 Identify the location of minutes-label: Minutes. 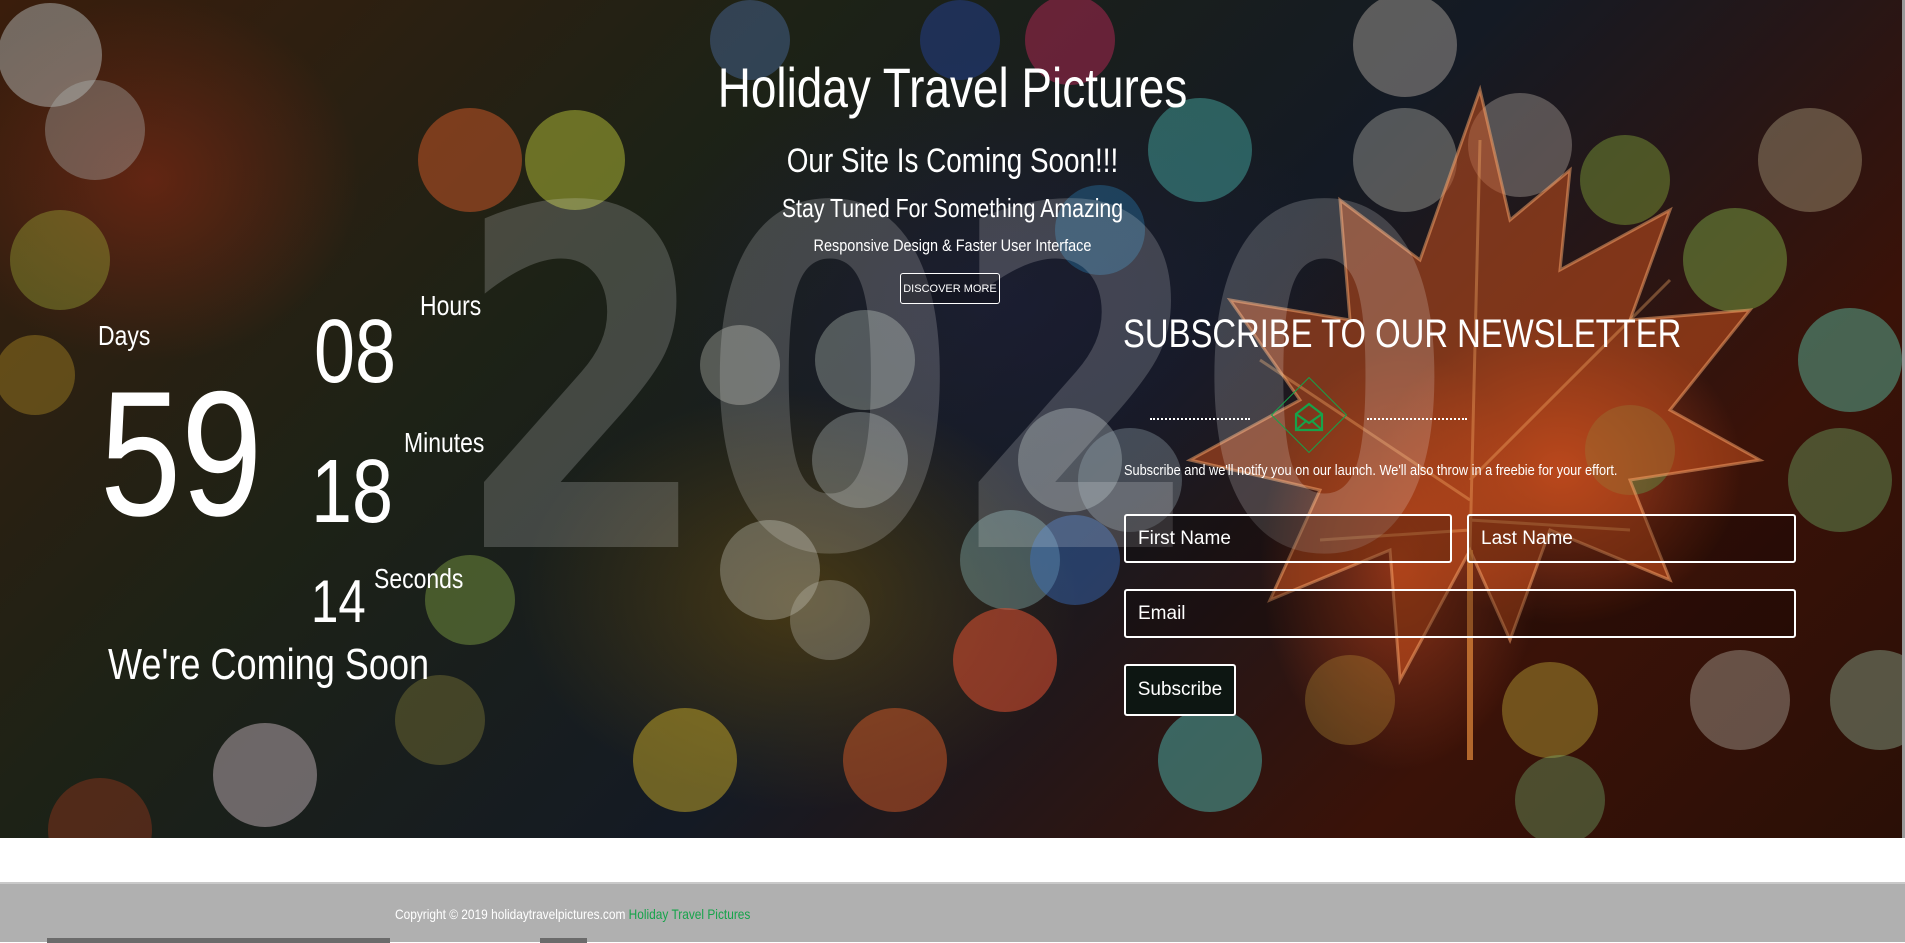
(444, 442).